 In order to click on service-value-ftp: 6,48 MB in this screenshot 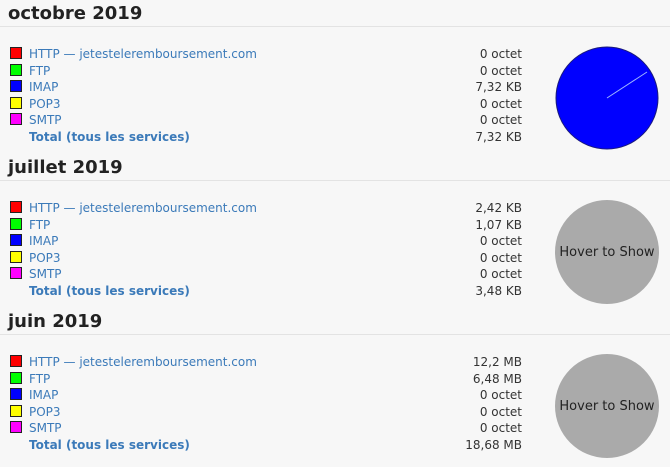, I will do `click(497, 378)`.